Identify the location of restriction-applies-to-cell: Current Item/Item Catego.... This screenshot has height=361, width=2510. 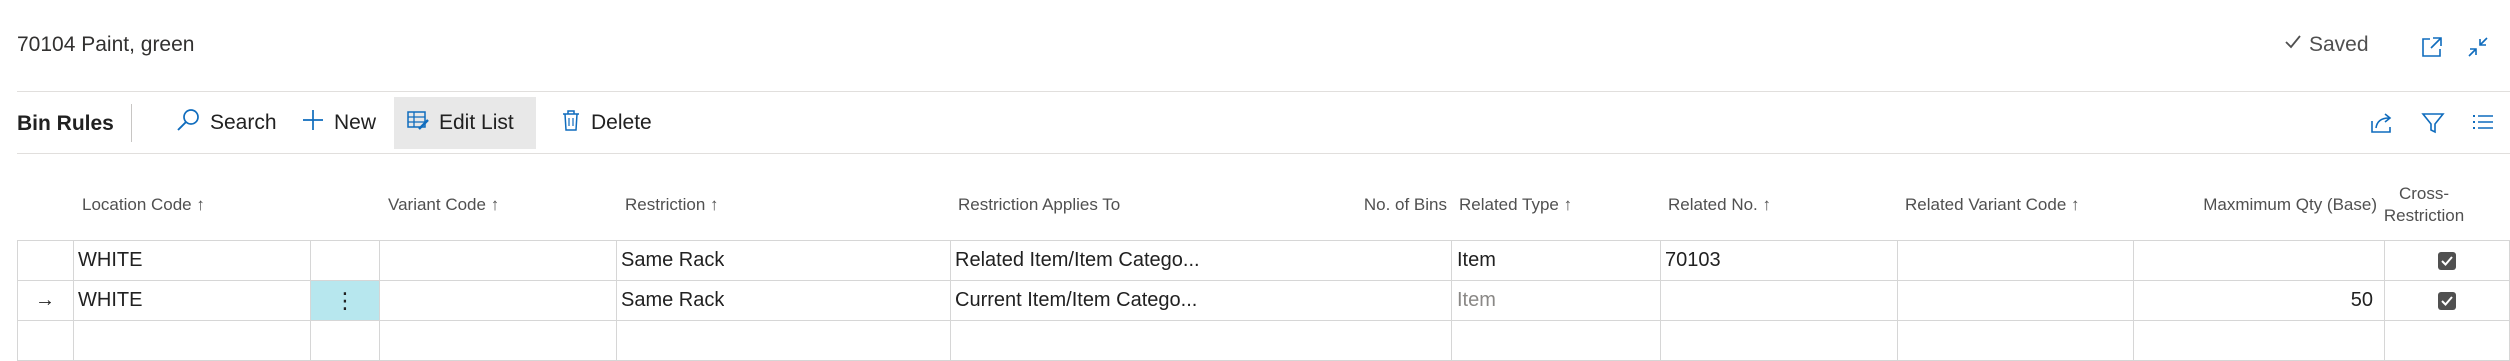
(1090, 300).